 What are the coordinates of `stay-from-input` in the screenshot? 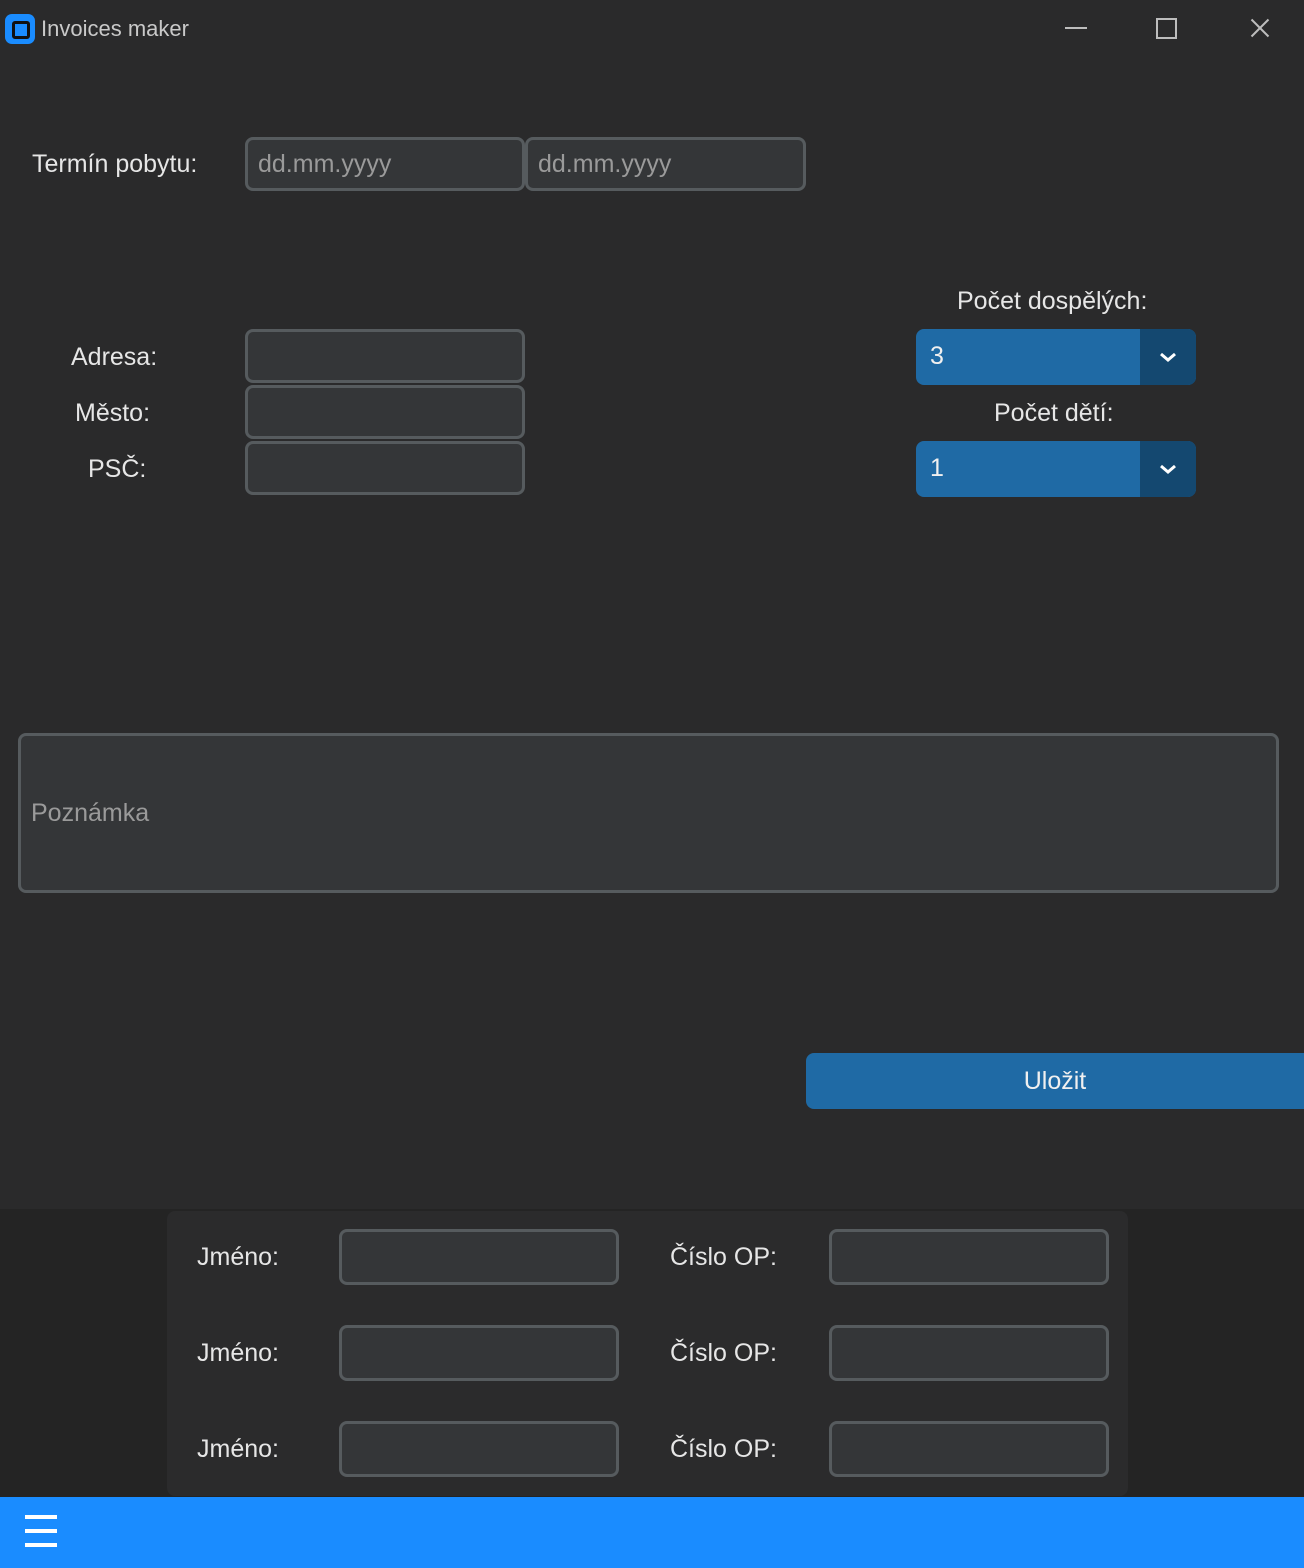 It's located at (385, 164).